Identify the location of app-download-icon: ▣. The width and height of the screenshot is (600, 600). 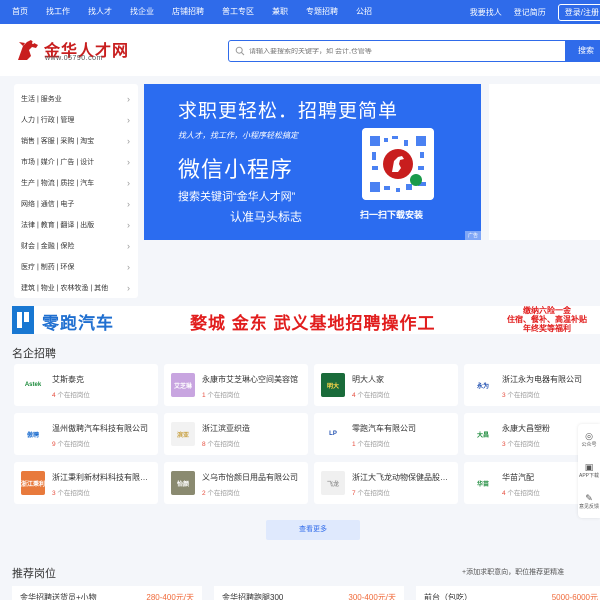
(589, 467).